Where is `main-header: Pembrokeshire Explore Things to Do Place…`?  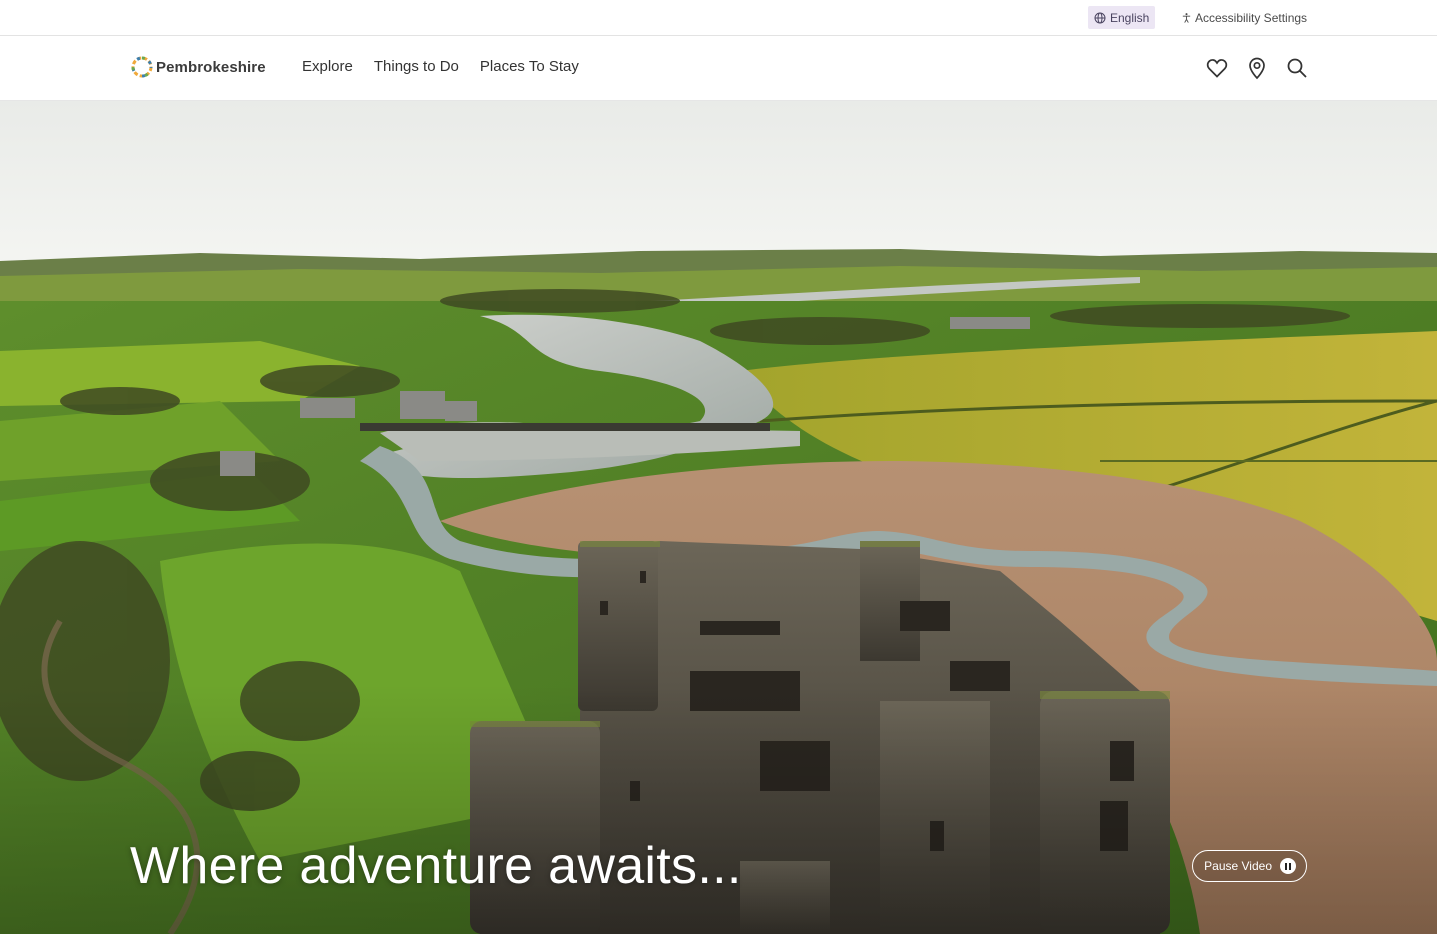
main-header: Pembrokeshire Explore Things to Do Place… is located at coordinates (718, 68).